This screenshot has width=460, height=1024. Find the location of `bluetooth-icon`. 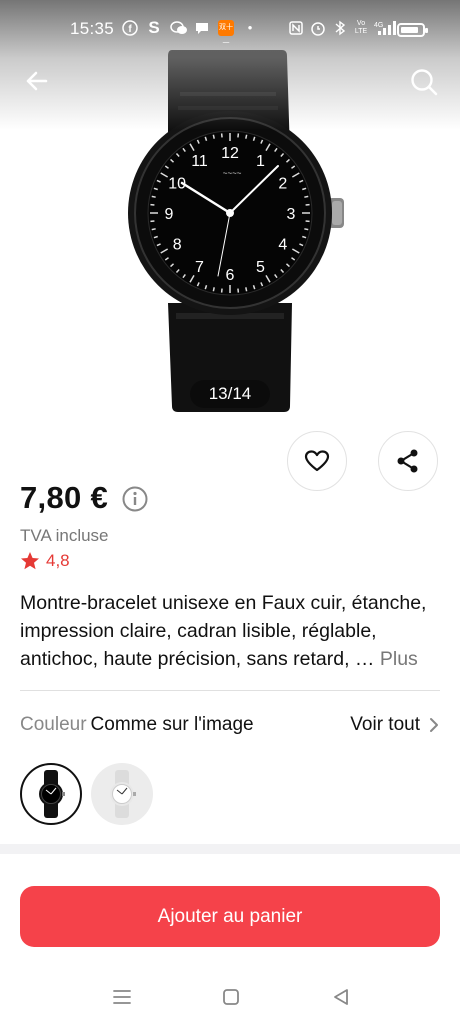

bluetooth-icon is located at coordinates (340, 28).